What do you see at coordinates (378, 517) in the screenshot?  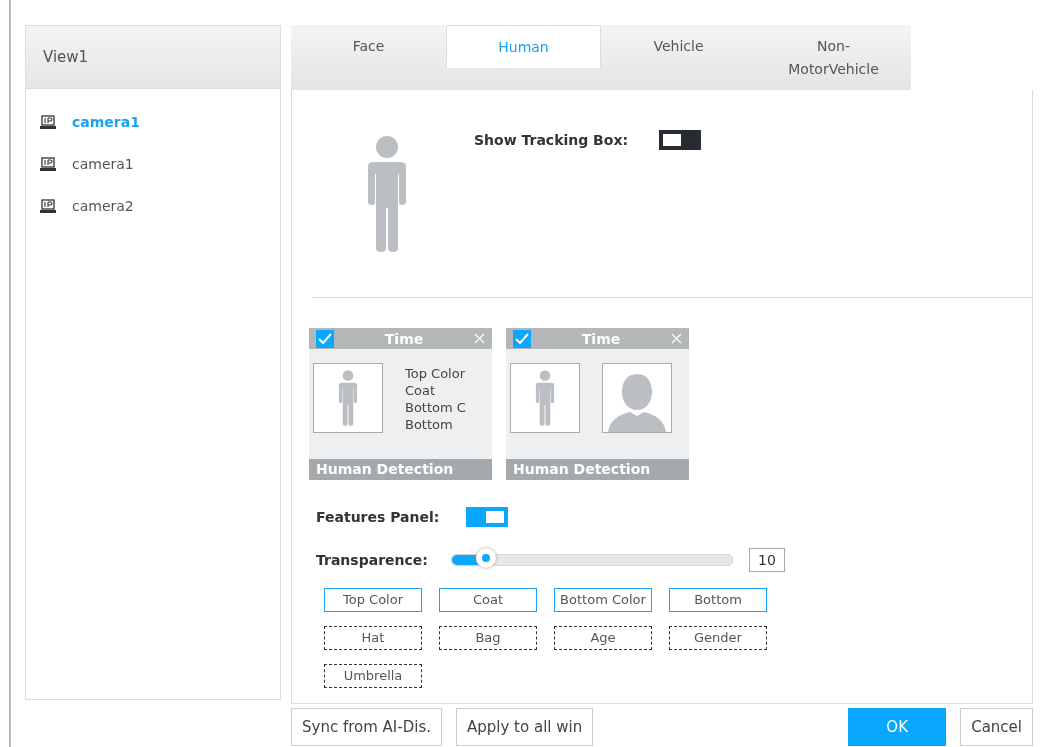 I see `features-panel-label: Features Panel:` at bounding box center [378, 517].